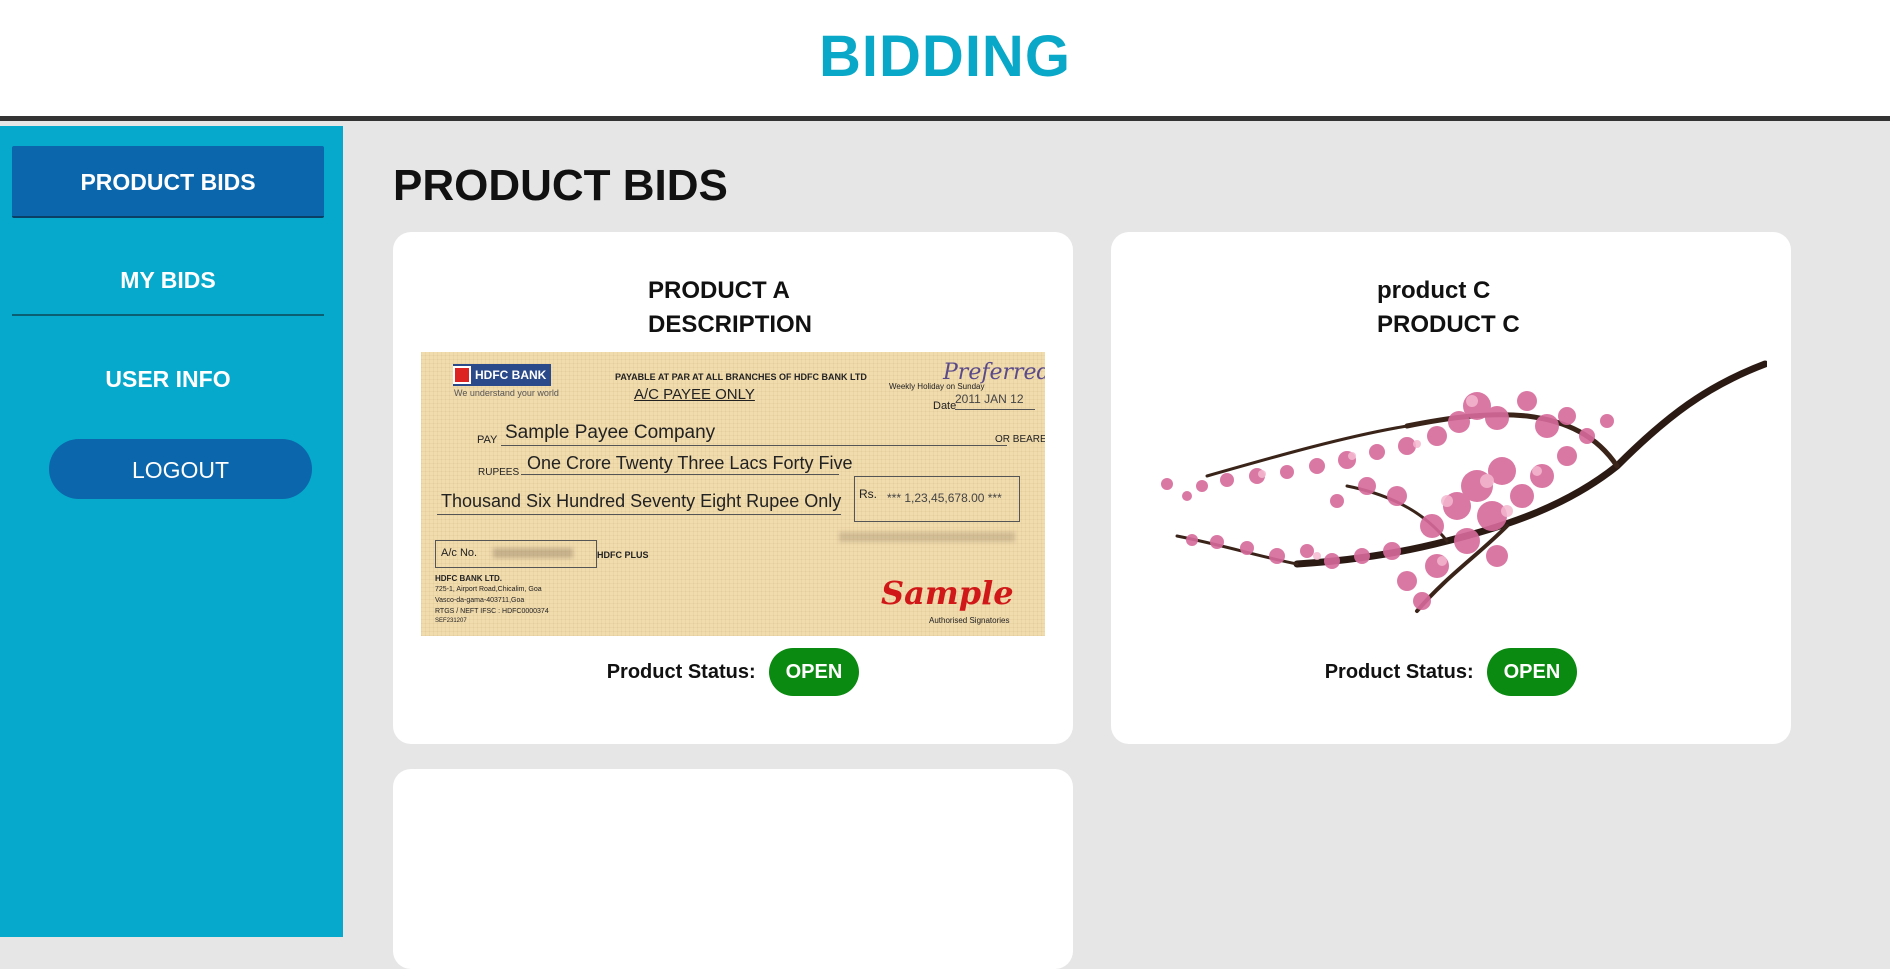  What do you see at coordinates (623, 555) in the screenshot?
I see `account-type: HDFC PLUS` at bounding box center [623, 555].